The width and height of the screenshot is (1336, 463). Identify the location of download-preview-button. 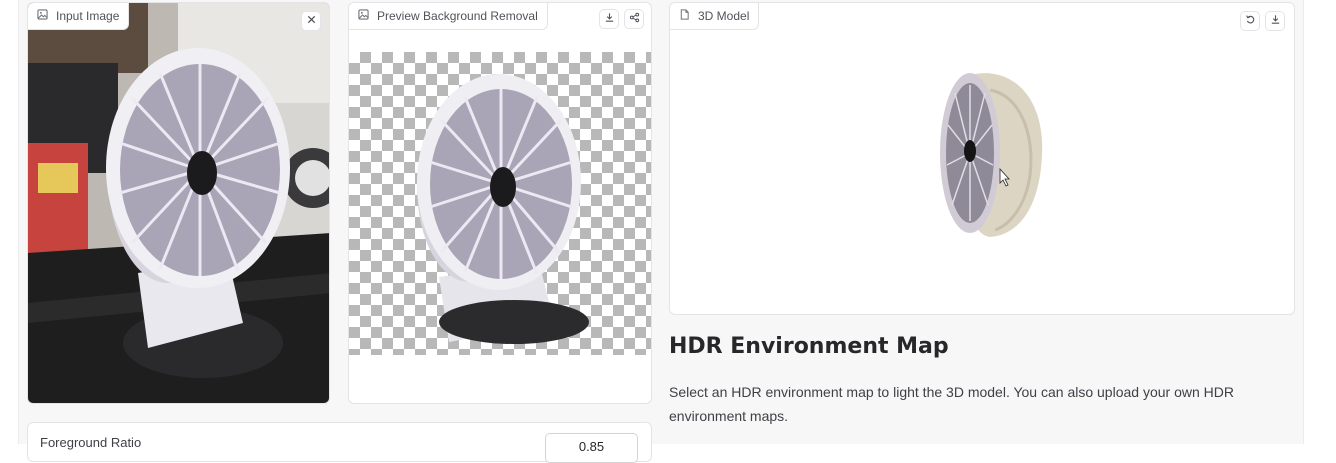
(609, 19).